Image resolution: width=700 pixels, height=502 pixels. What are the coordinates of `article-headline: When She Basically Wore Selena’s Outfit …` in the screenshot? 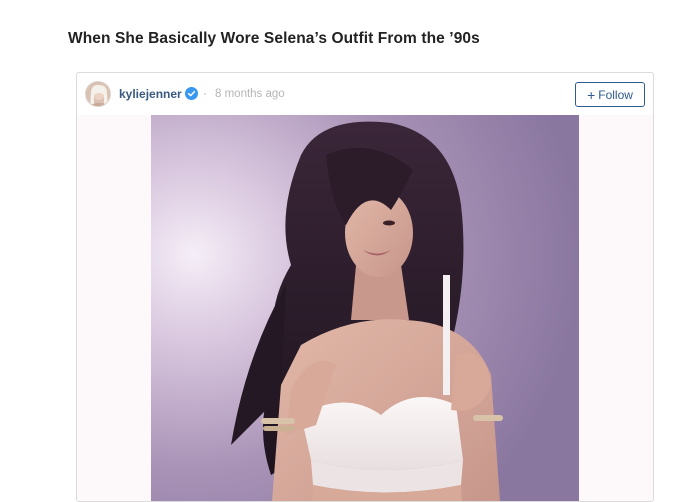 It's located at (274, 38).